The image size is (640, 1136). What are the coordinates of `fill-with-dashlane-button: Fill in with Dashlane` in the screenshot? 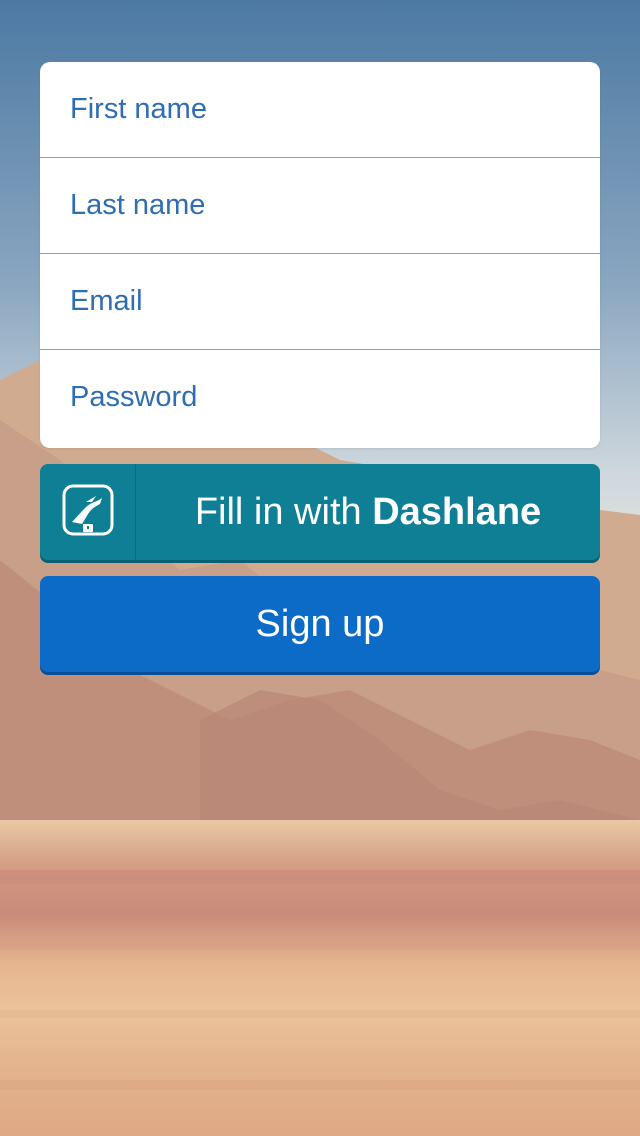 It's located at (320, 512).